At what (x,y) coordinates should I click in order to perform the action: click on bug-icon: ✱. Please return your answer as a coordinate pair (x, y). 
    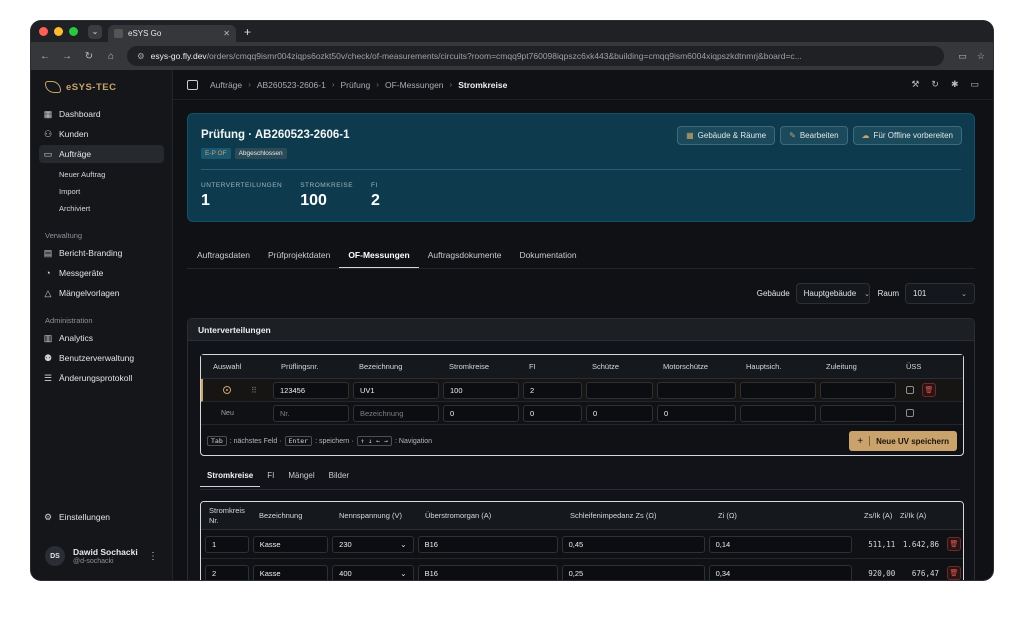
    Looking at the image, I should click on (955, 84).